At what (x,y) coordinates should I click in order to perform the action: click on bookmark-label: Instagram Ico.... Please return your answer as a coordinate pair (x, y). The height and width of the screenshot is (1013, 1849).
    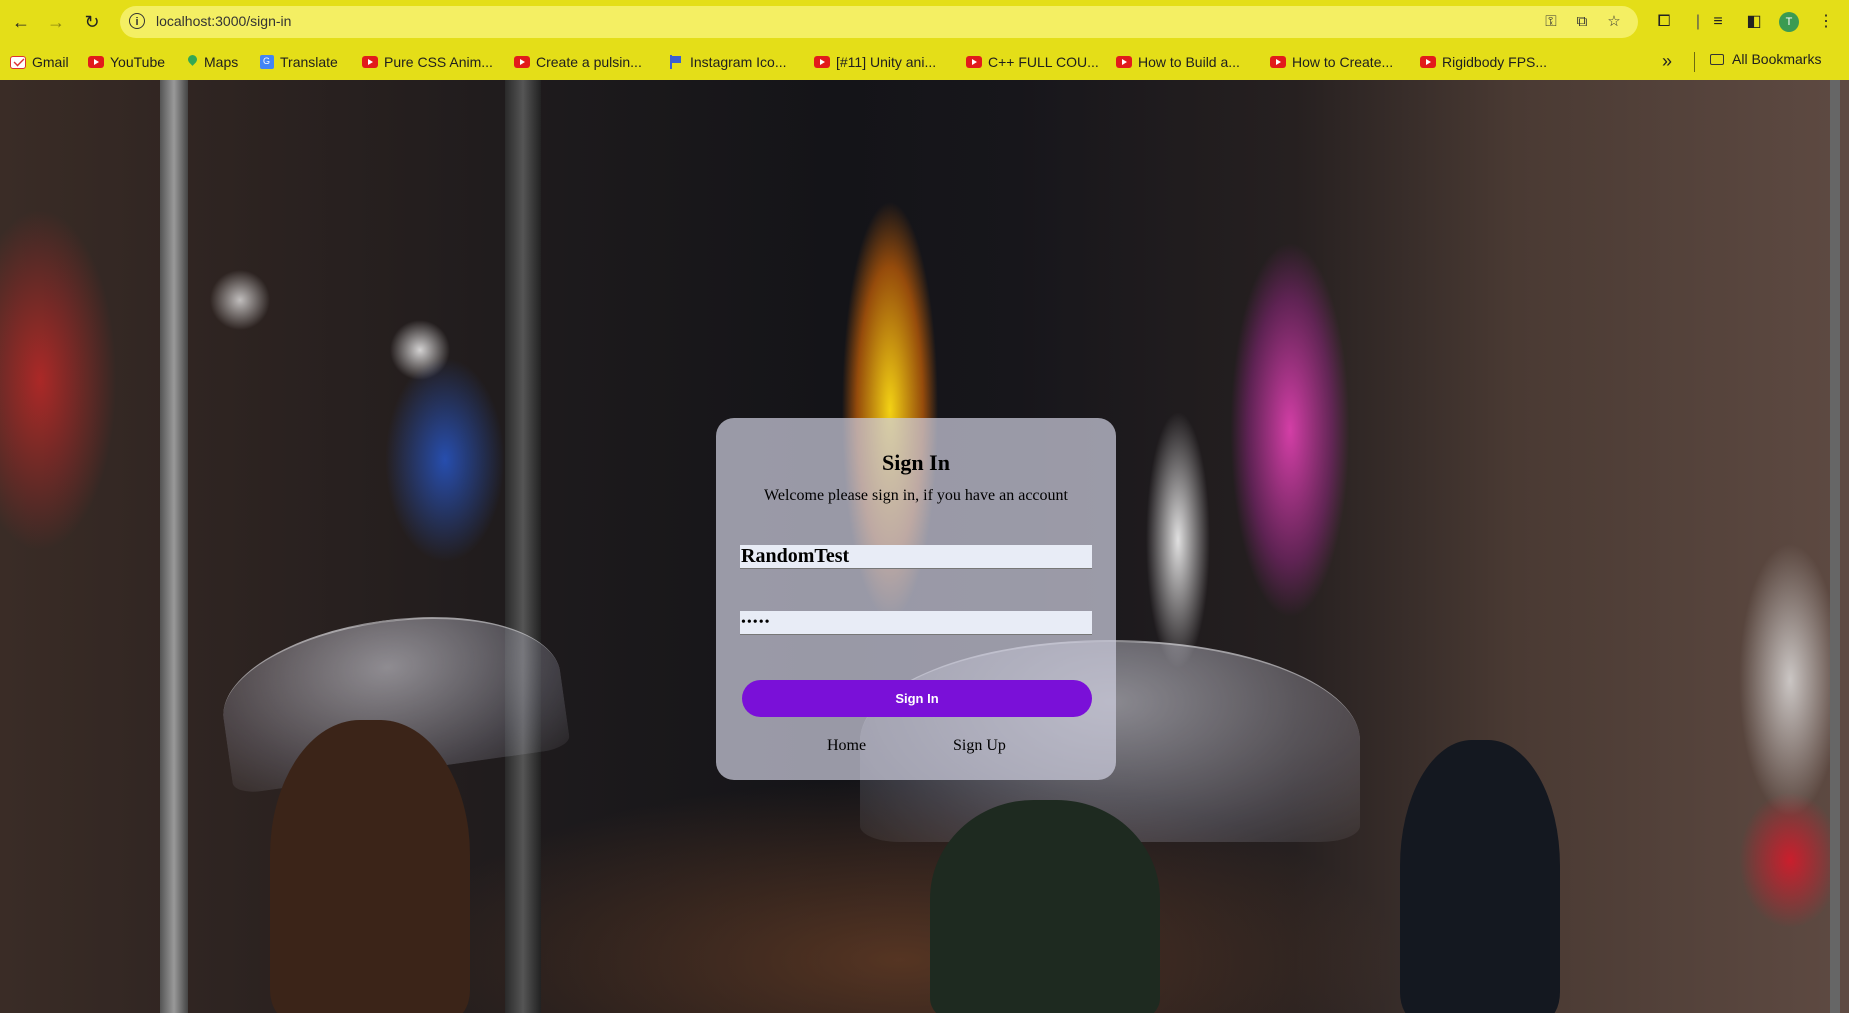
    Looking at the image, I should click on (738, 62).